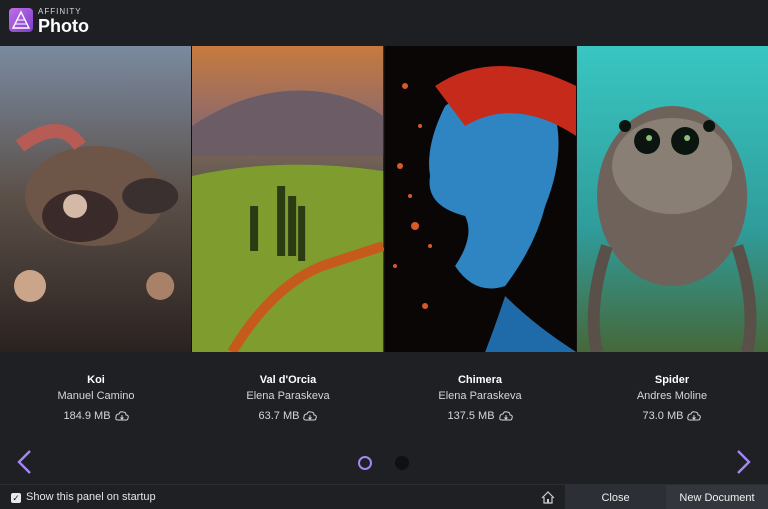  What do you see at coordinates (87, 416) in the screenshot?
I see `card-size: 184.9 MB` at bounding box center [87, 416].